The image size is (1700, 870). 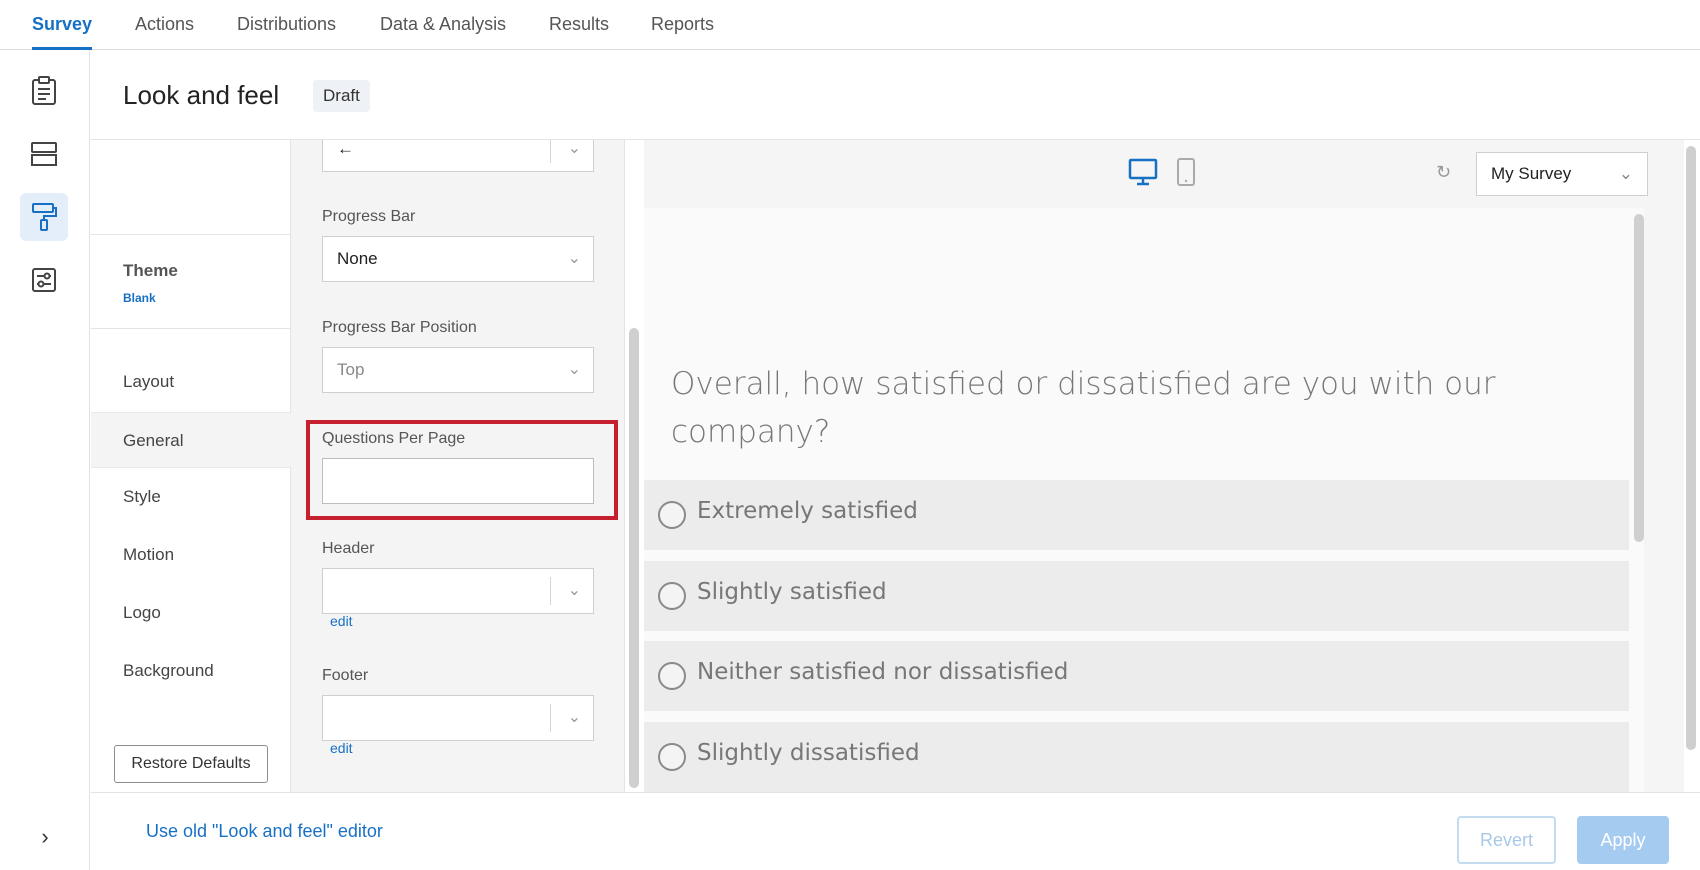 I want to click on tab-distributions: Distributions, so click(x=286, y=25).